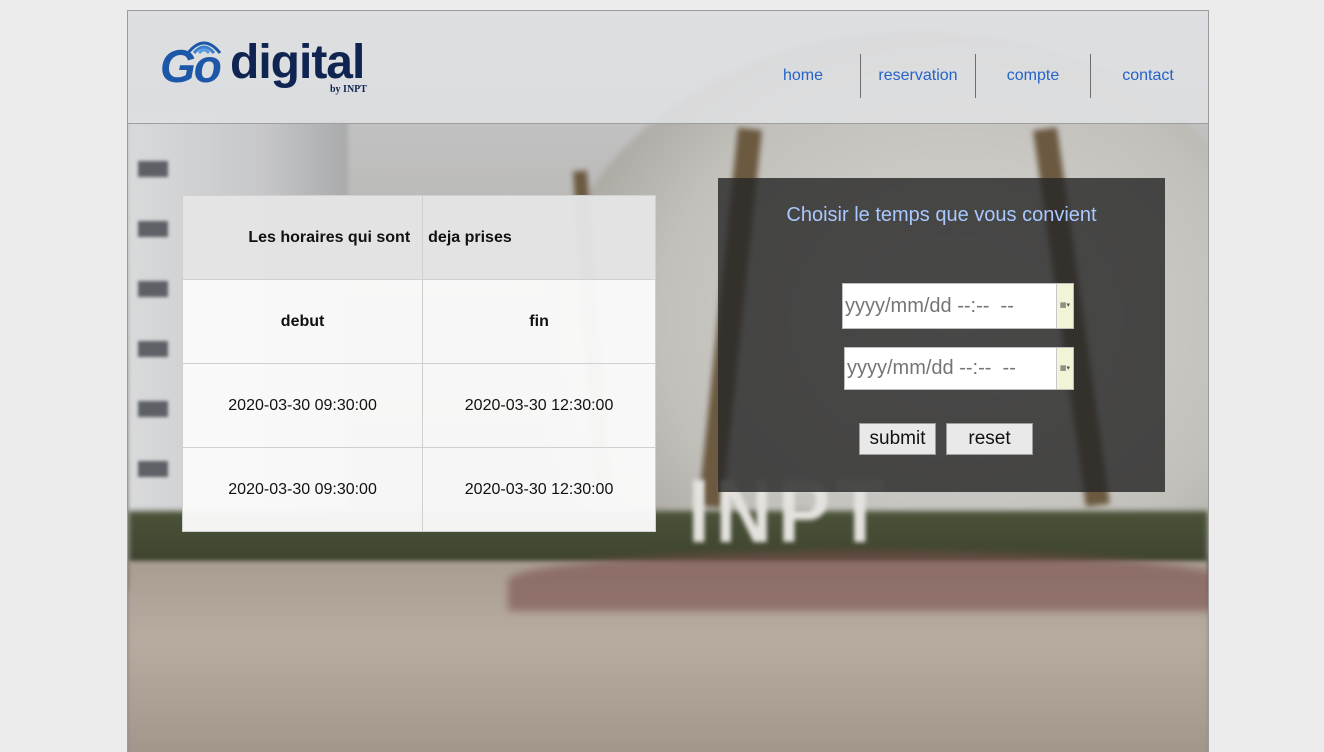 The image size is (1324, 752). Describe the element at coordinates (539, 237) in the screenshot. I see `table-heading-part-2: deja prises` at that location.